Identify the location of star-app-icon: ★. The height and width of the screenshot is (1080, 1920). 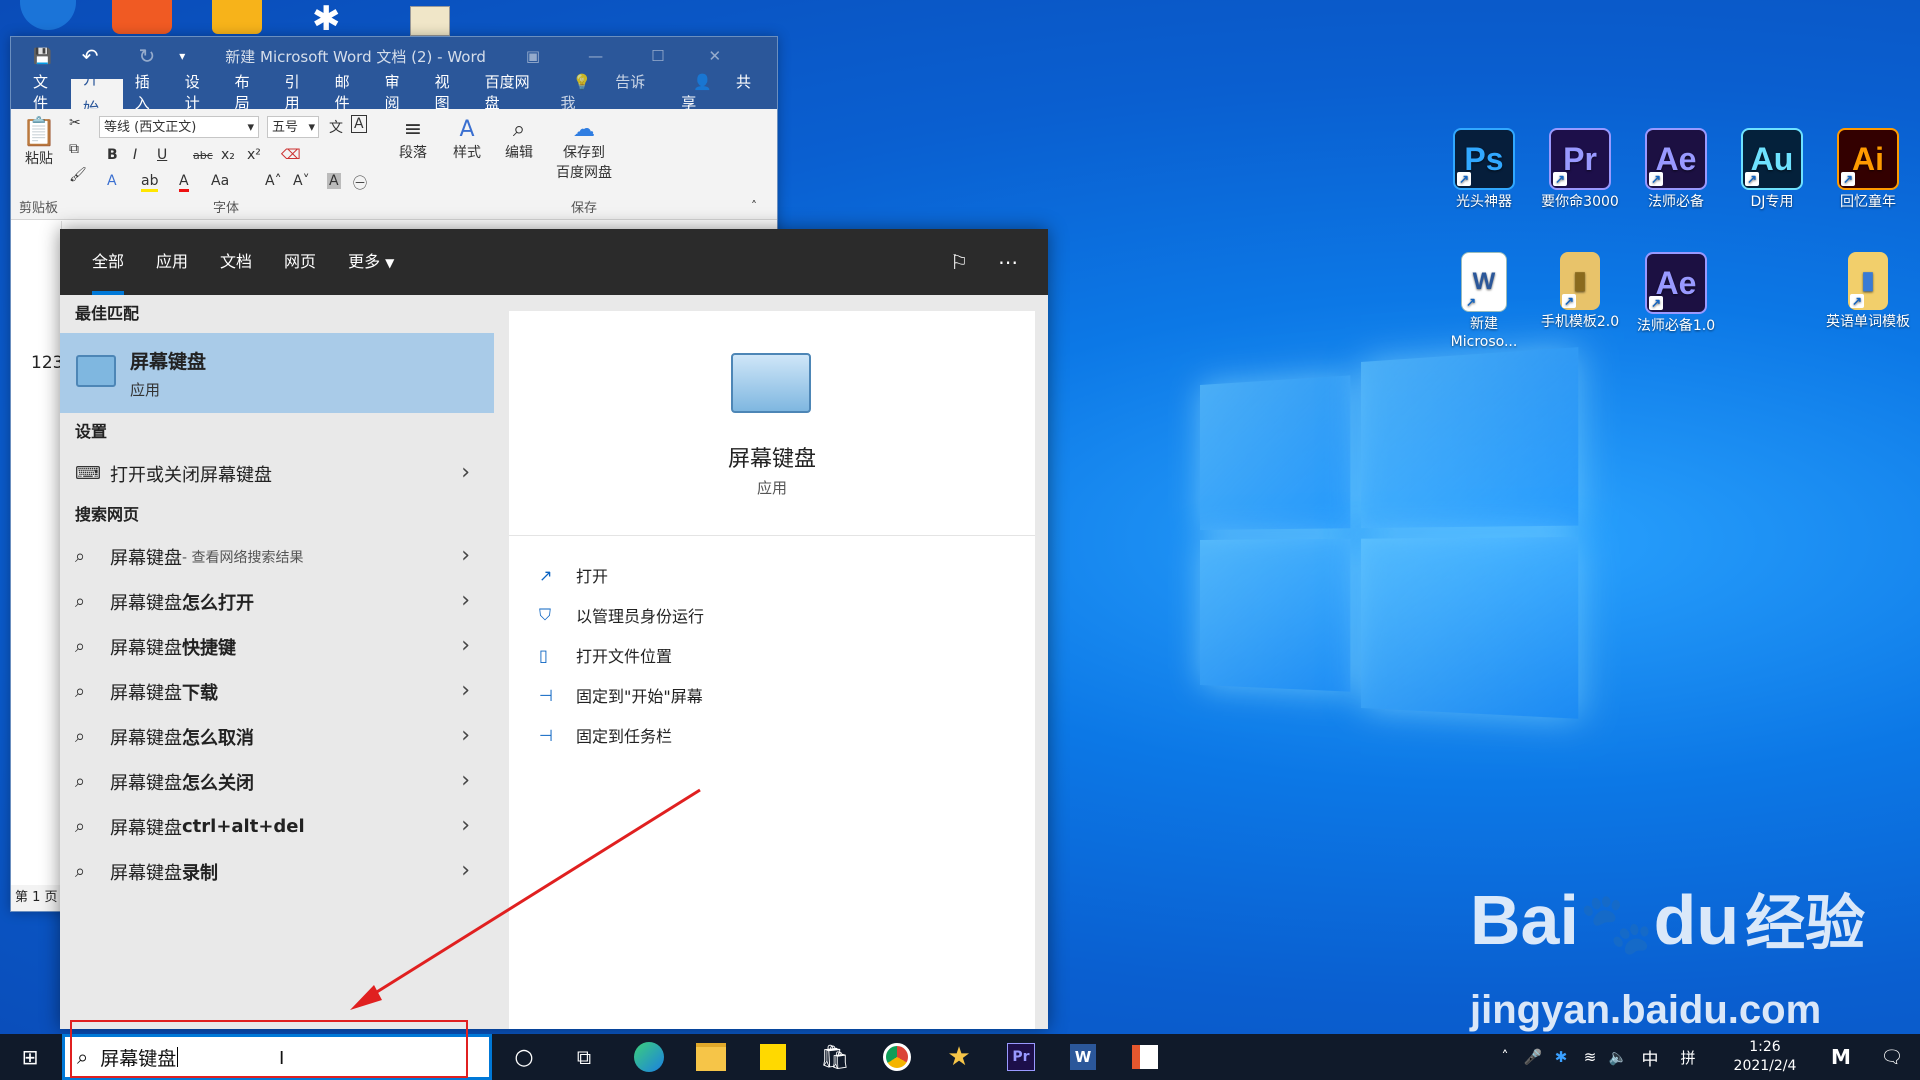
(959, 1057).